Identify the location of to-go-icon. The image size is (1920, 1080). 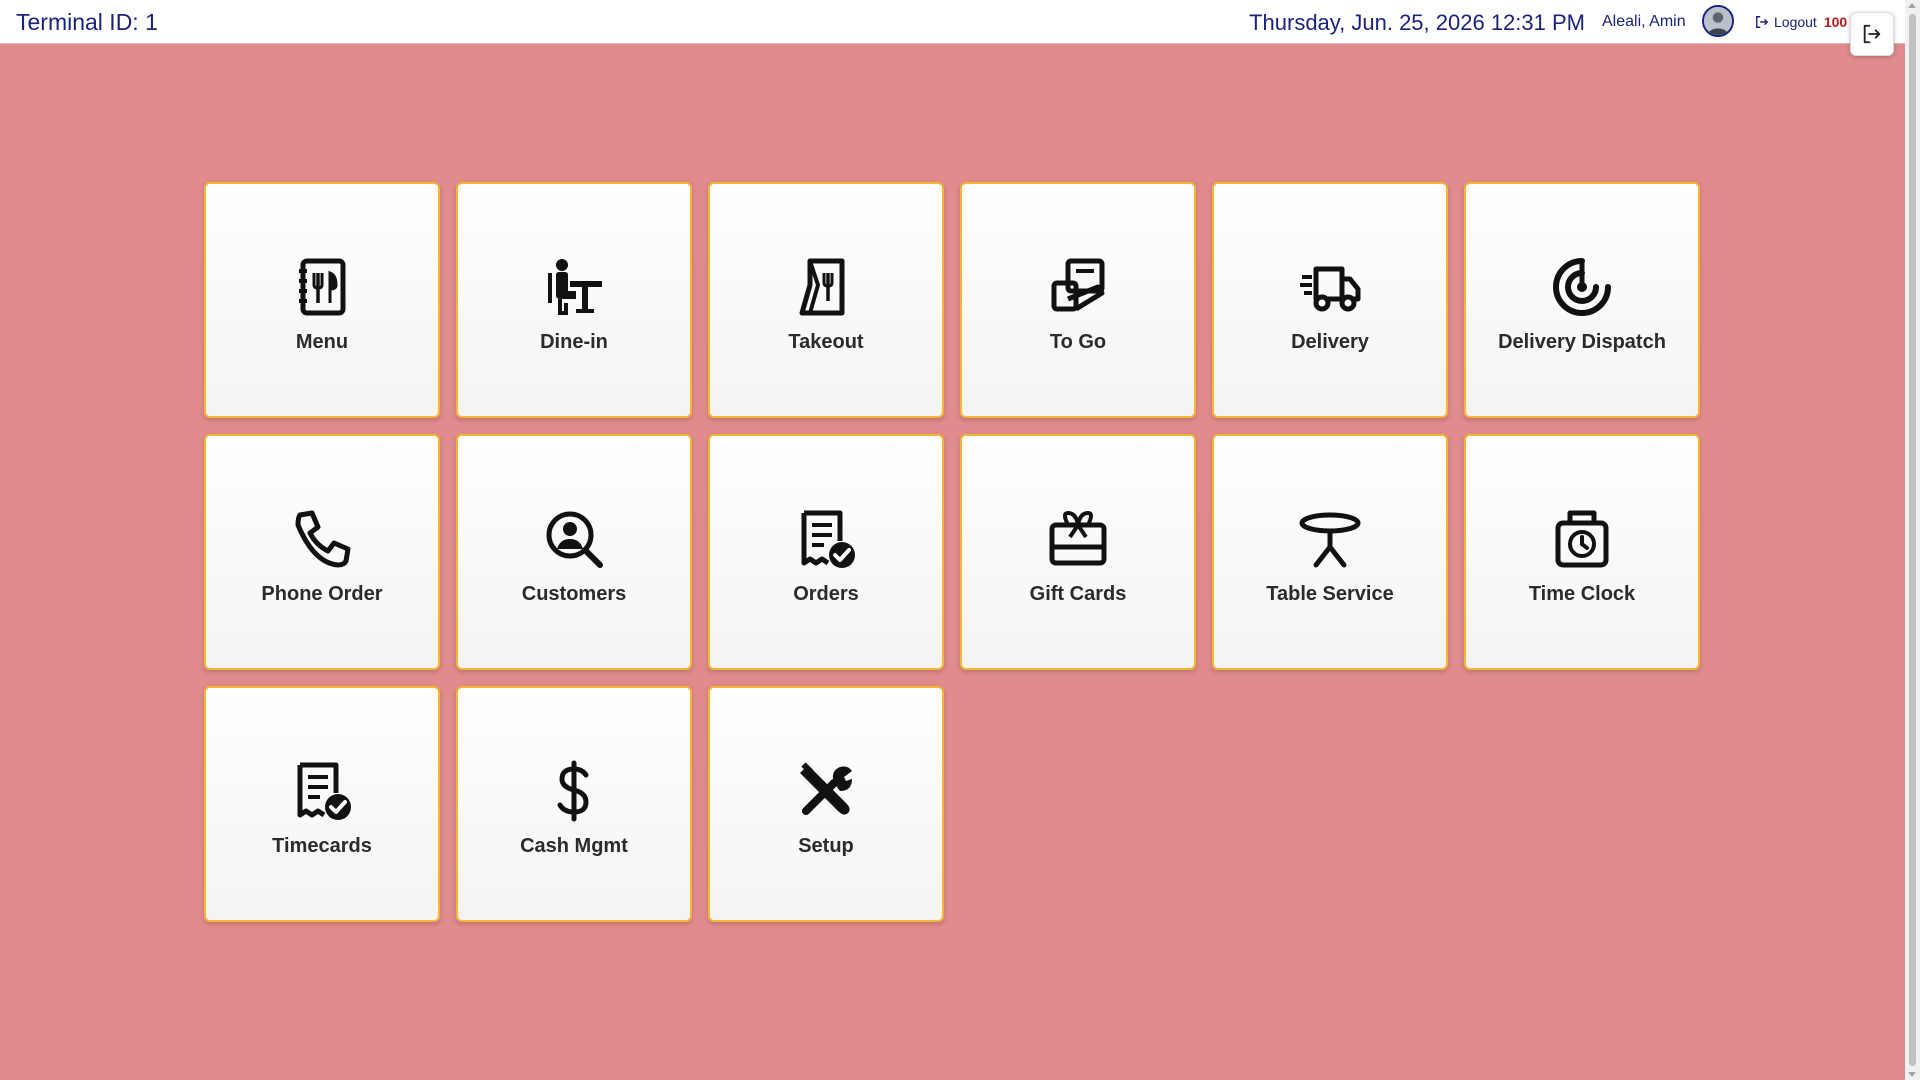
(1078, 287).